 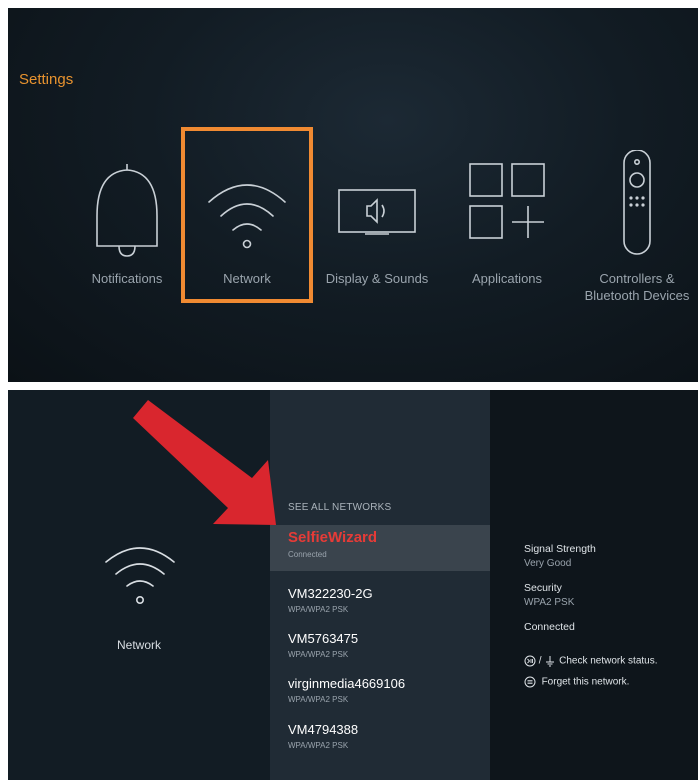 I want to click on security-value: WPA2 PSK, so click(x=549, y=602).